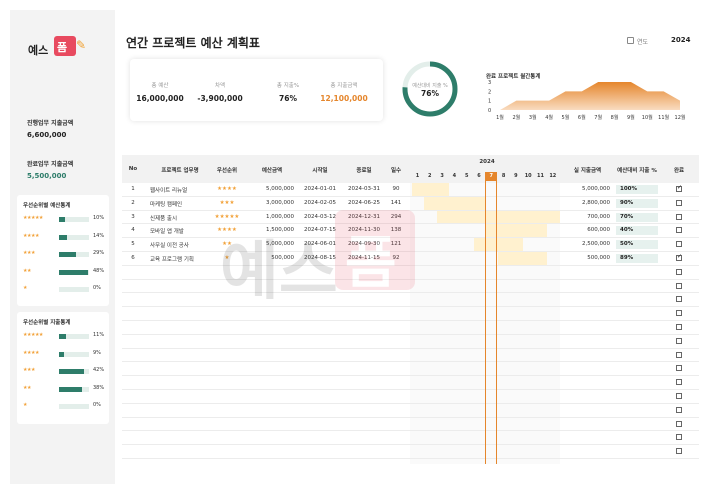 This screenshot has height=495, width=722. Describe the element at coordinates (272, 171) in the screenshot. I see `col-budget: 예산금액` at that location.